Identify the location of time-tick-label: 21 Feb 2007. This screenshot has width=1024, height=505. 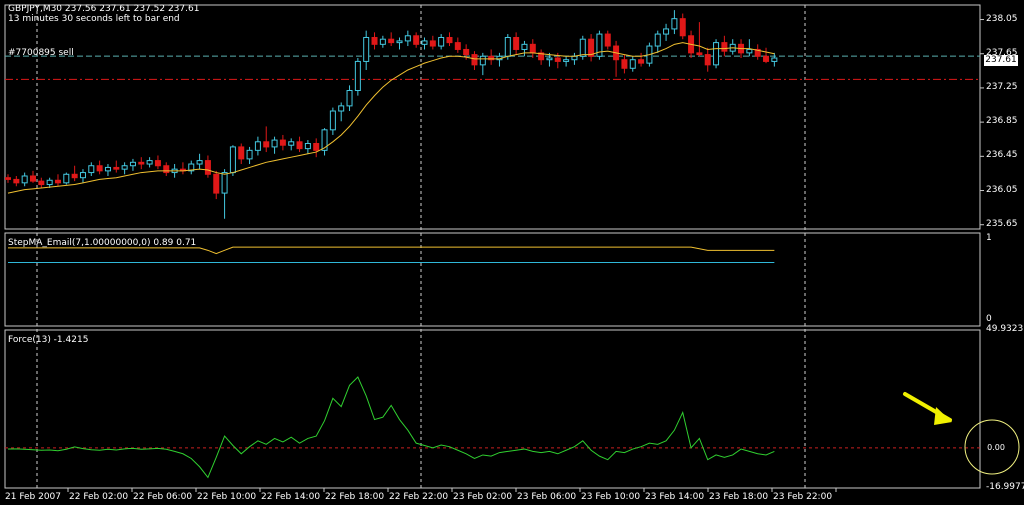
(33, 497).